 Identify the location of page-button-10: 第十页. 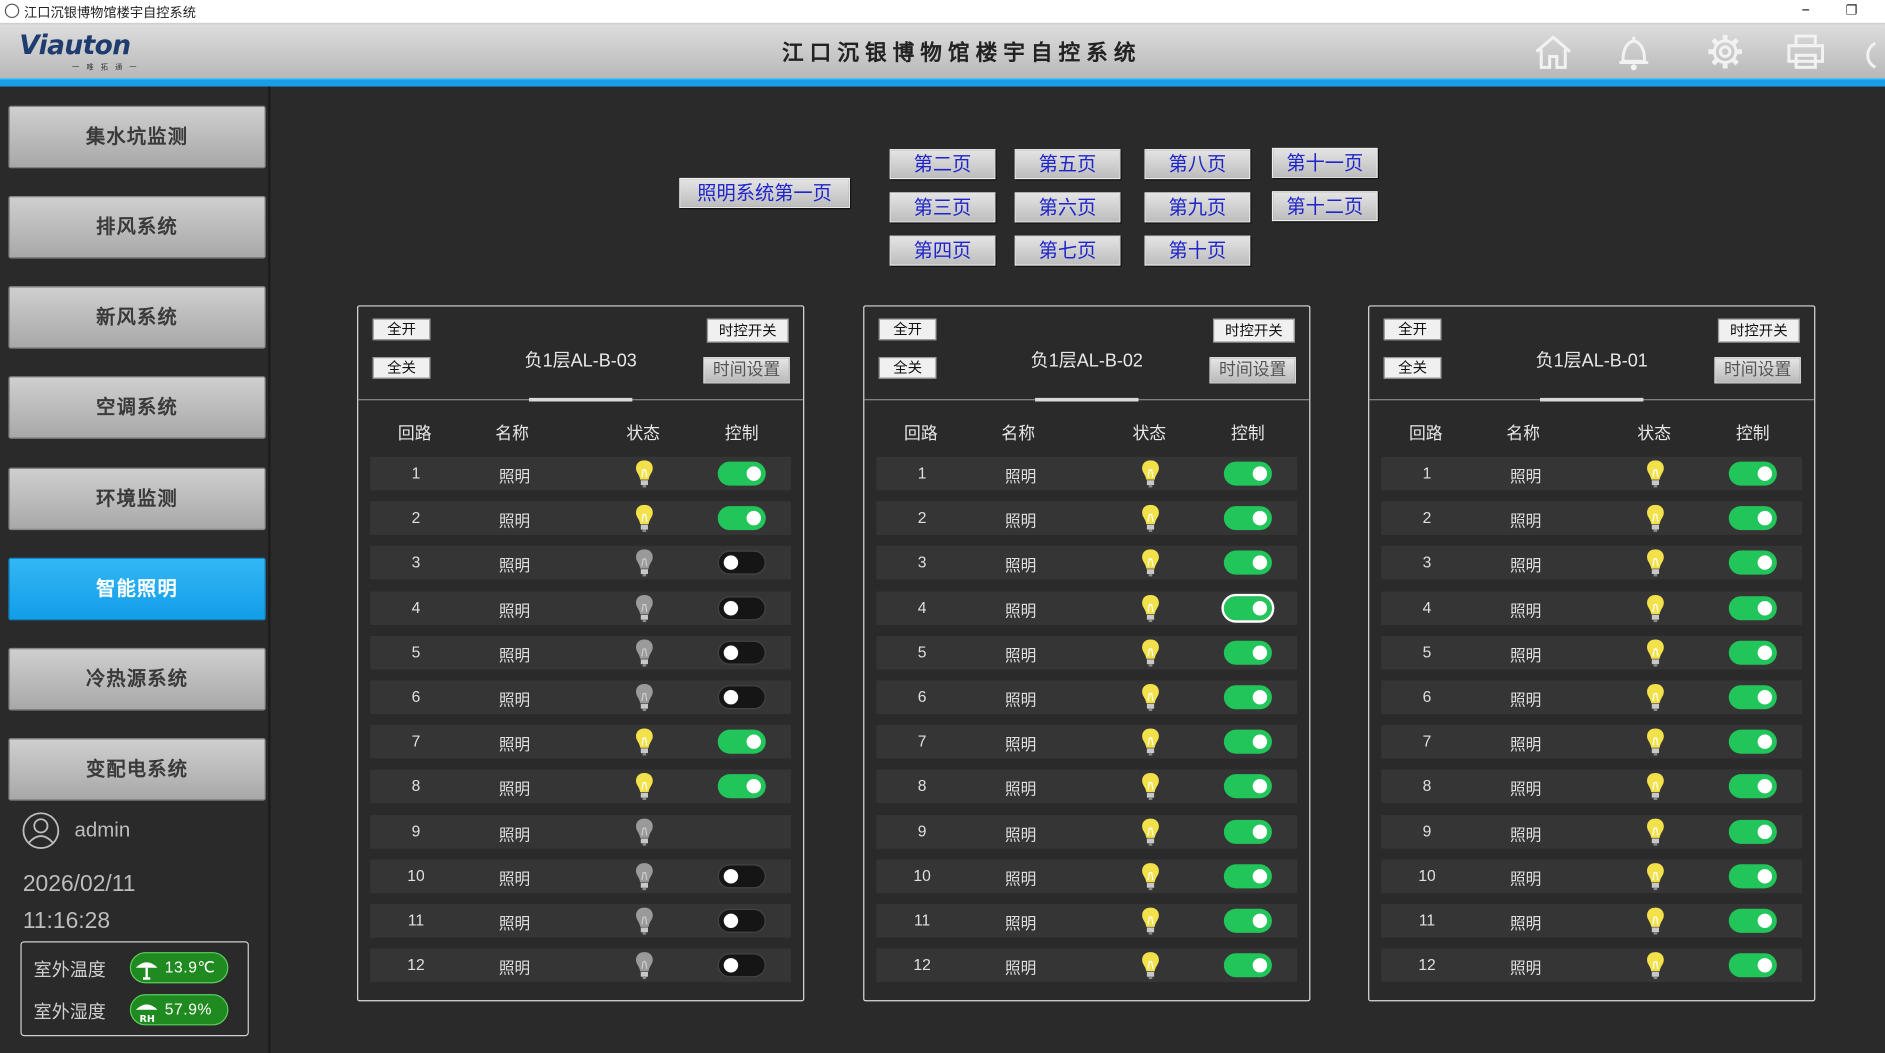
(1197, 250).